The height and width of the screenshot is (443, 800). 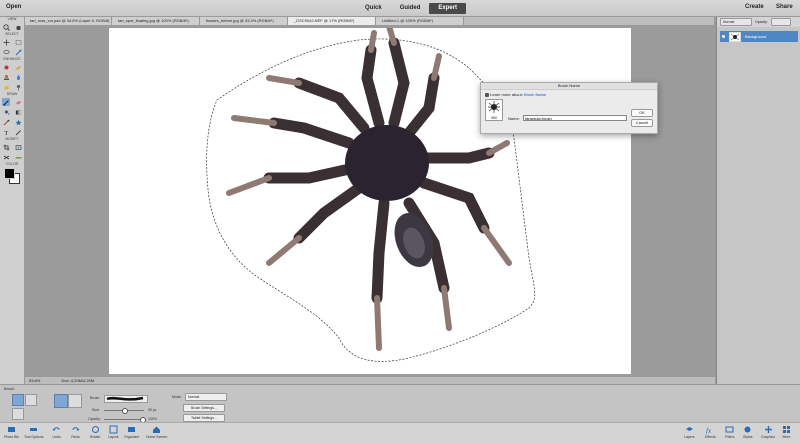 I want to click on layout-icon, so click(x=113, y=429).